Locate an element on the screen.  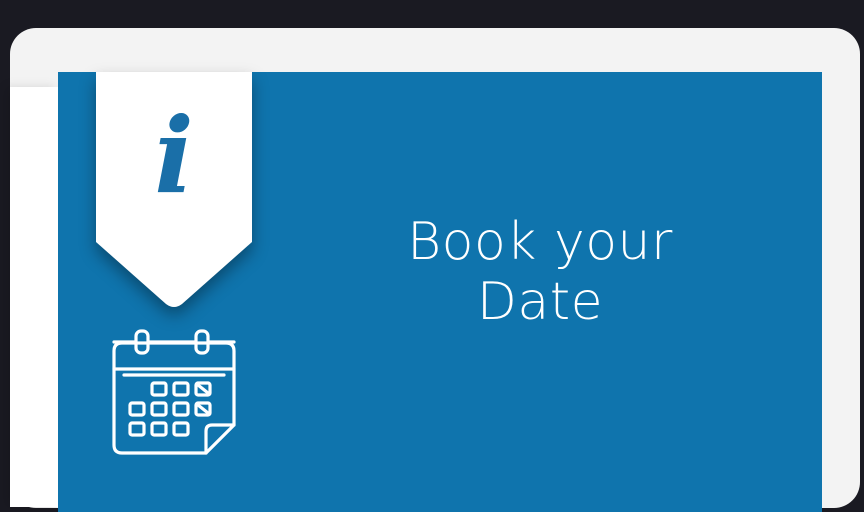
info-icon: i is located at coordinates (174, 155).